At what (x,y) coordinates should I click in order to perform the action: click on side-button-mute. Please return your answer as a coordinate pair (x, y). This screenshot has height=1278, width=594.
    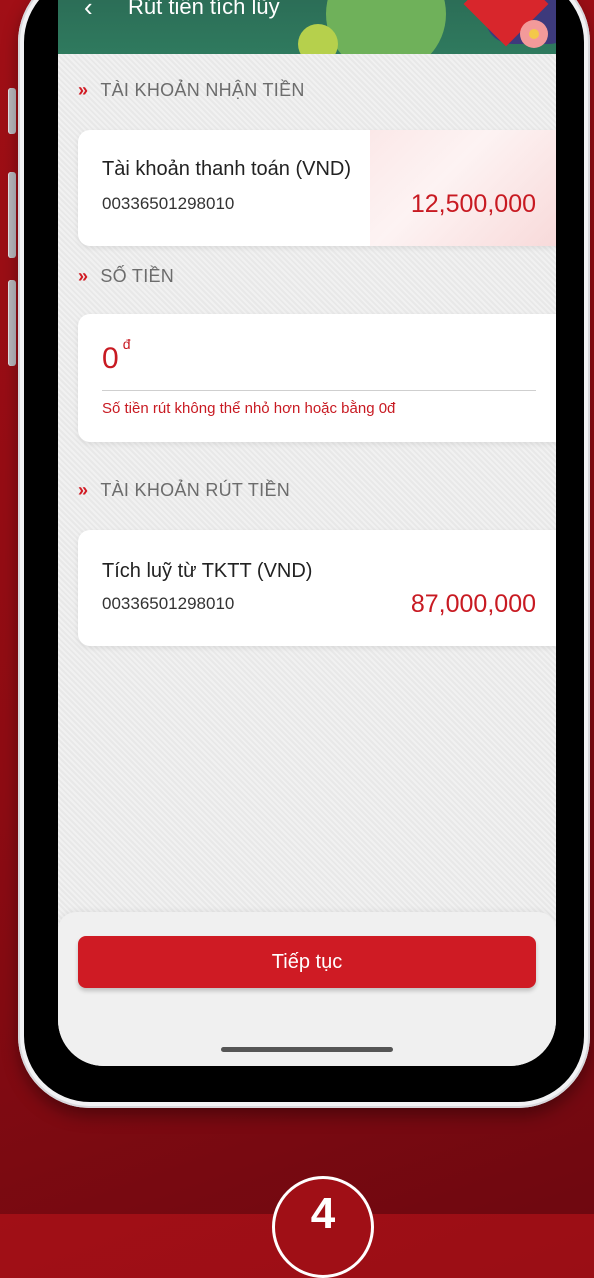
    Looking at the image, I should click on (12, 111).